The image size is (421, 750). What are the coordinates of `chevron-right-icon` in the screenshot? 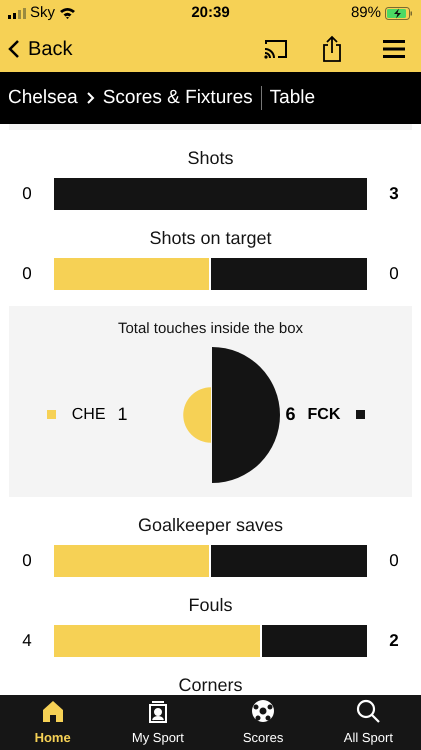 It's located at (90, 98).